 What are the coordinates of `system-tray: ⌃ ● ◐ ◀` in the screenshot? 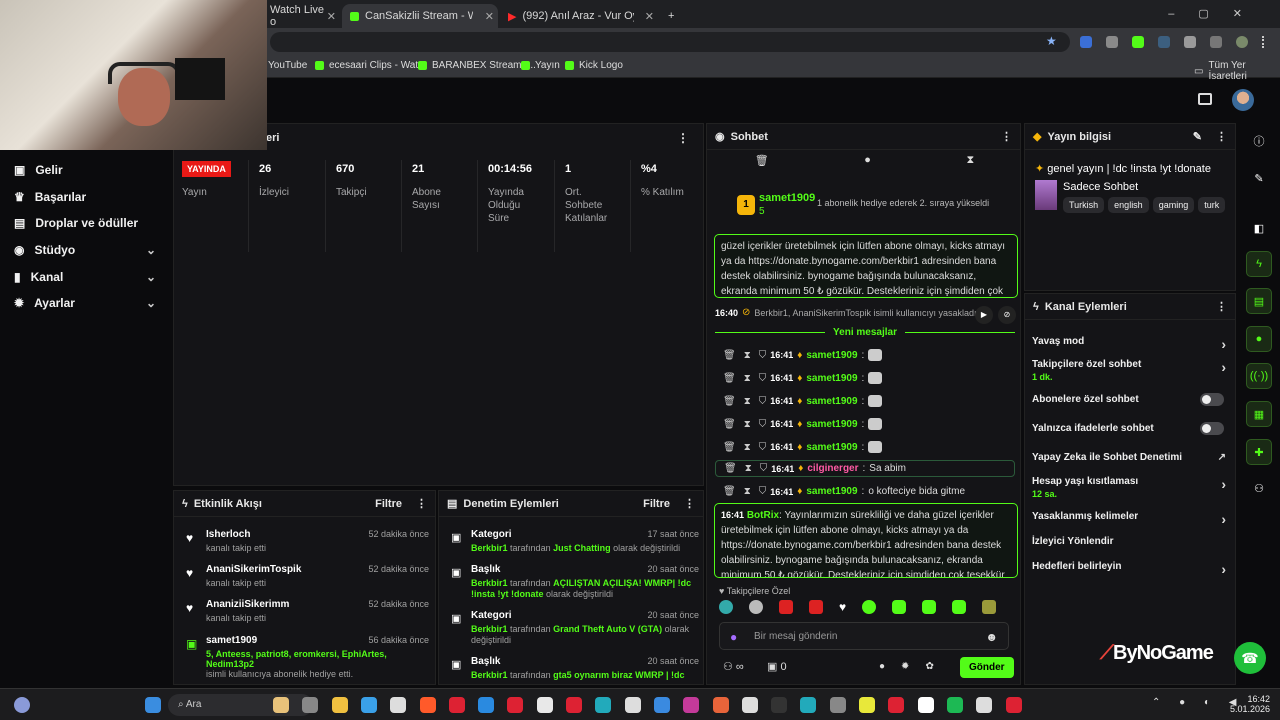 It's located at (1198, 702).